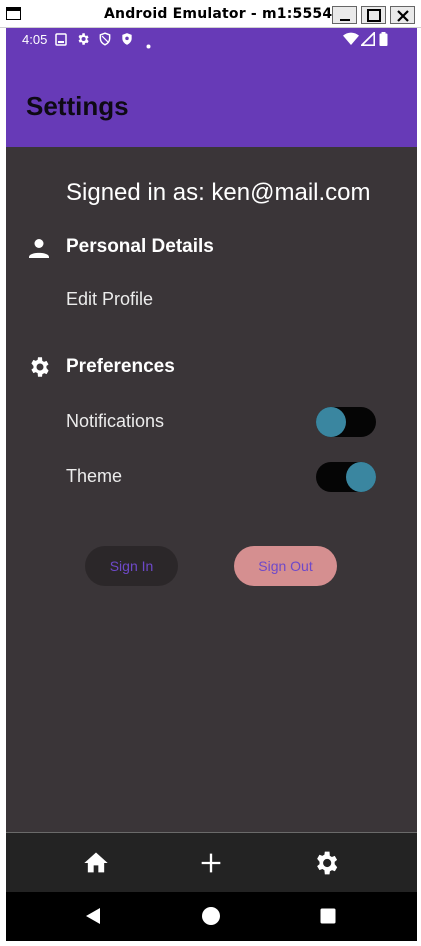 The width and height of the screenshot is (421, 946). What do you see at coordinates (373, 15) in the screenshot?
I see `window-maximize-button` at bounding box center [373, 15].